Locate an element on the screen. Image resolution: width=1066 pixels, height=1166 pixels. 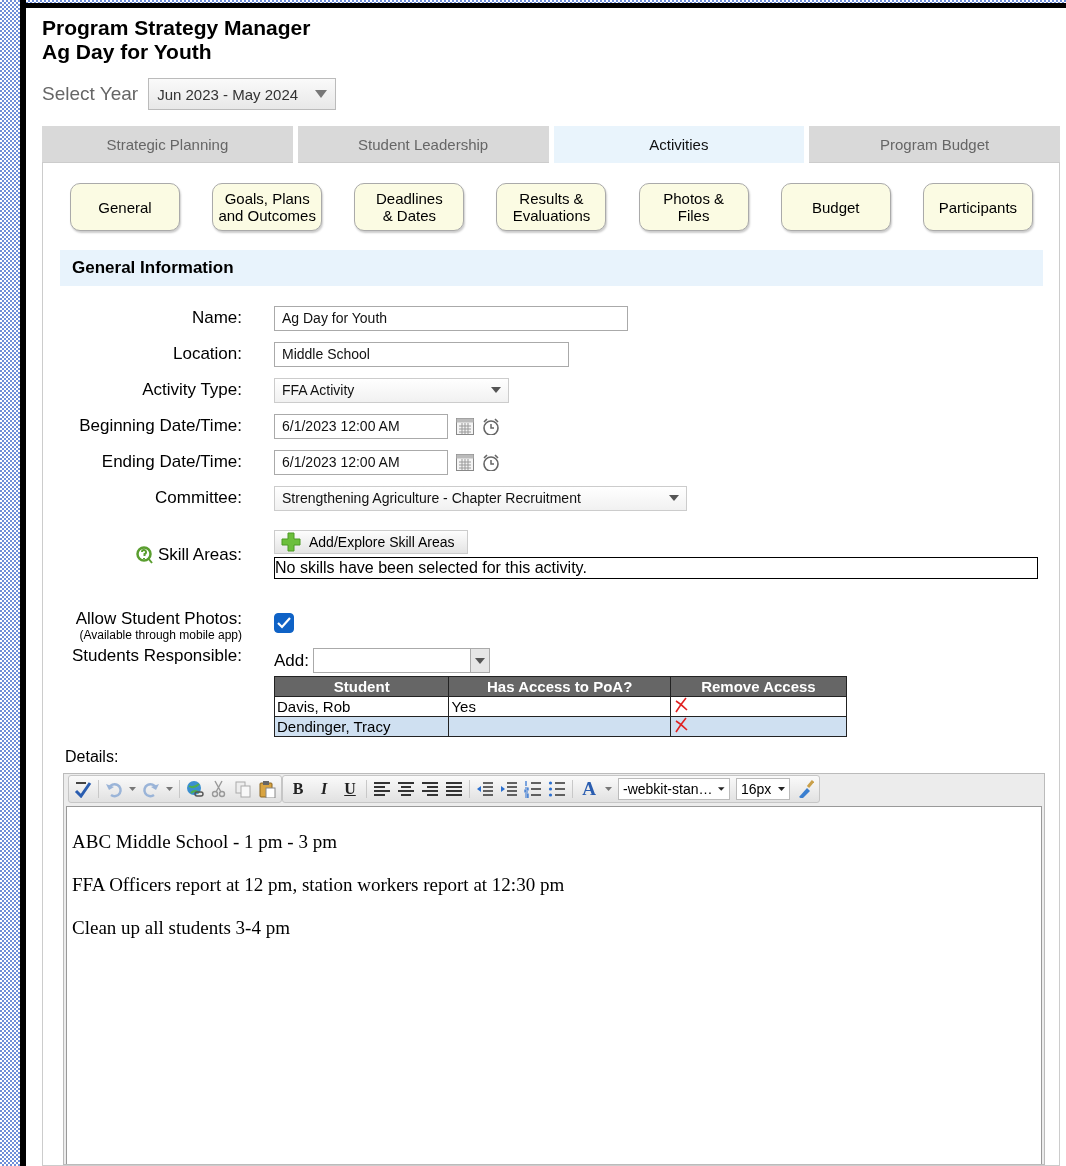
plus-icon is located at coordinates (291, 542).